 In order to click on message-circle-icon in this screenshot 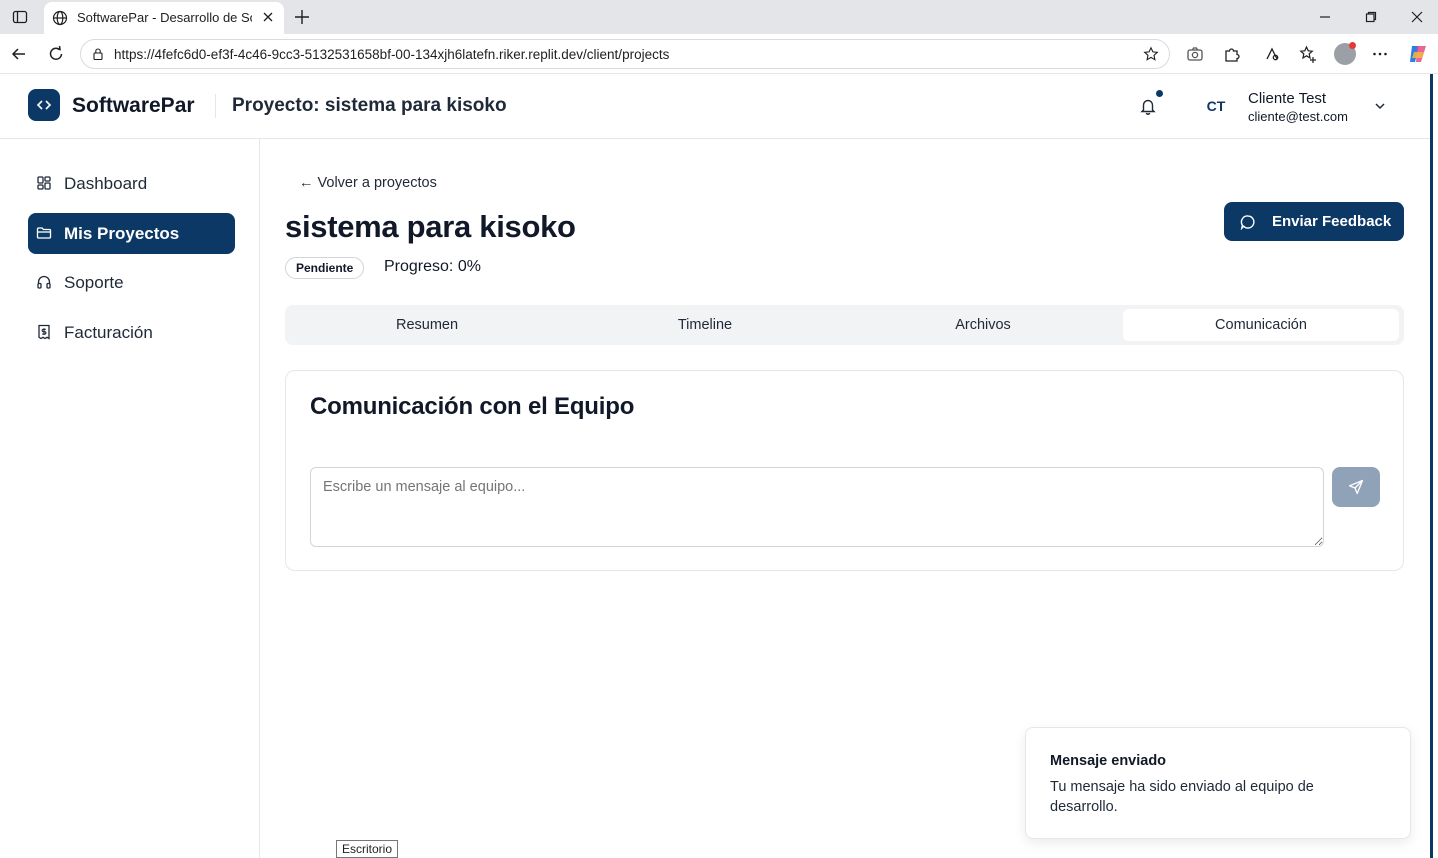, I will do `click(1247, 222)`.